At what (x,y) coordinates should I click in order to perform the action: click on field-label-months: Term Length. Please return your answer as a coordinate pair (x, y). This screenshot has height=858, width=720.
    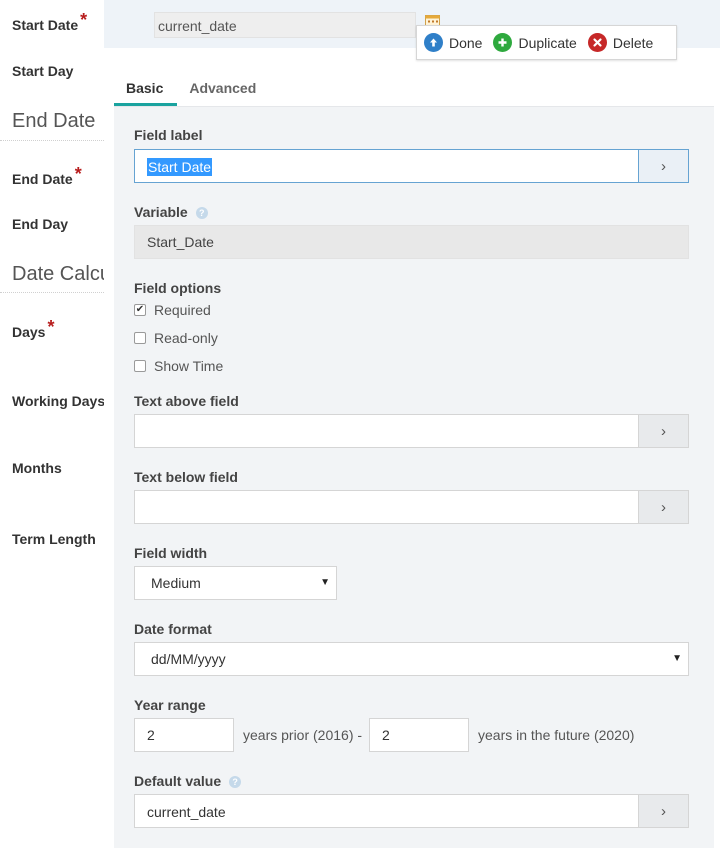
    Looking at the image, I should click on (55, 538).